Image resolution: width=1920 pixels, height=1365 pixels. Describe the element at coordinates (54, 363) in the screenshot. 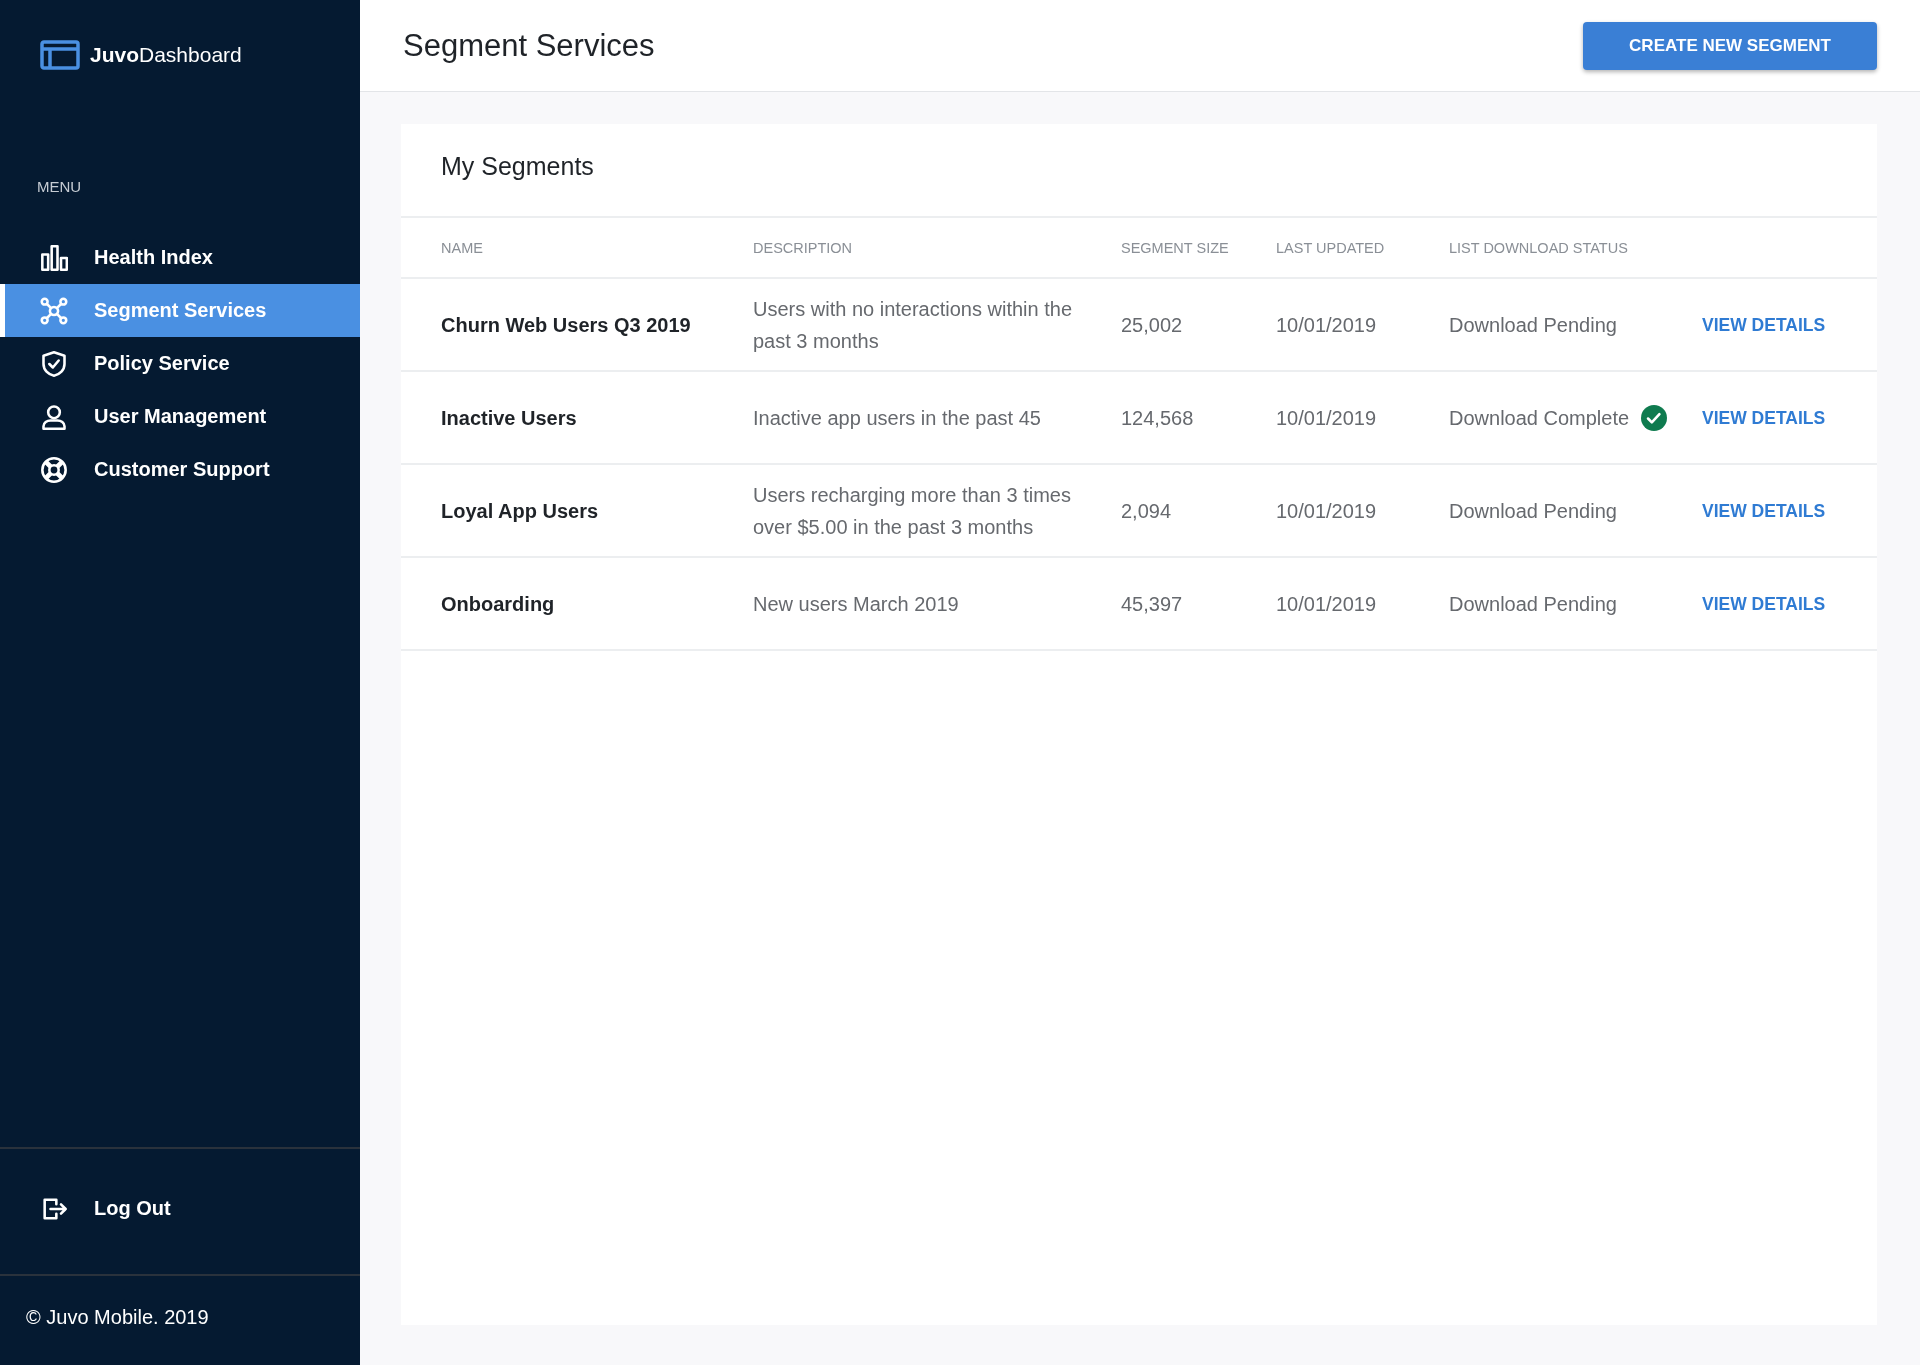

I see `shield-check-icon` at that location.